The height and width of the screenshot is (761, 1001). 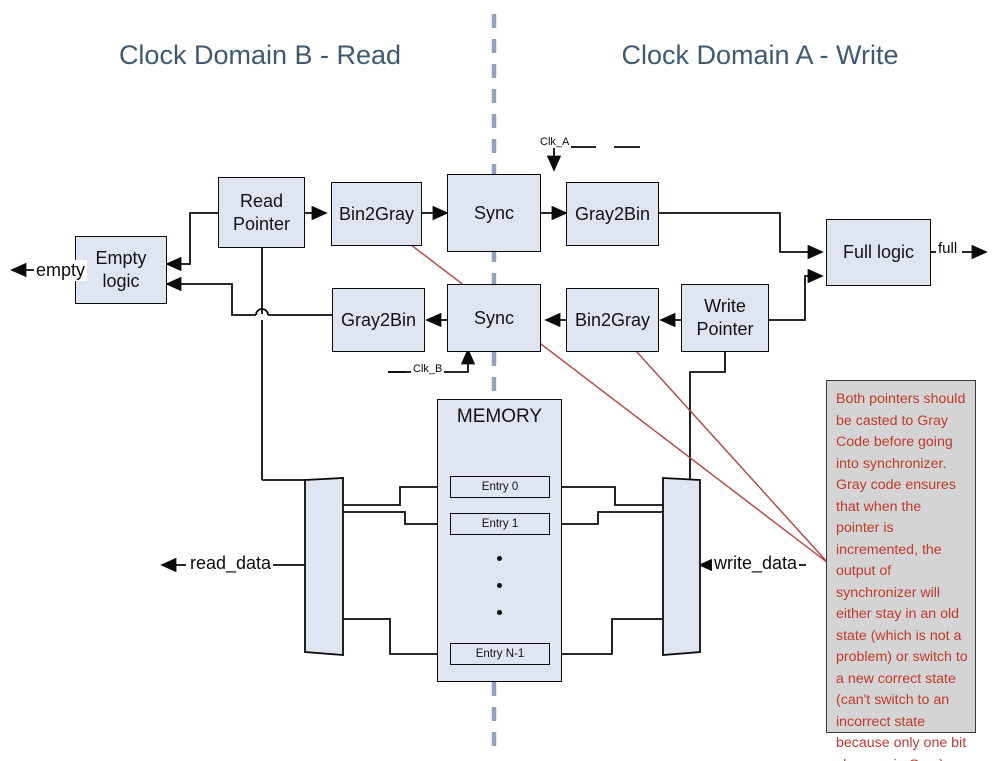 What do you see at coordinates (571, 159) in the screenshot?
I see `wire-clka-into-sync` at bounding box center [571, 159].